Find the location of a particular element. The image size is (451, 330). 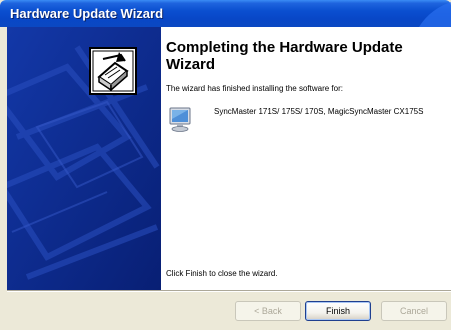

title-bar-swoosh is located at coordinates (435, 14).